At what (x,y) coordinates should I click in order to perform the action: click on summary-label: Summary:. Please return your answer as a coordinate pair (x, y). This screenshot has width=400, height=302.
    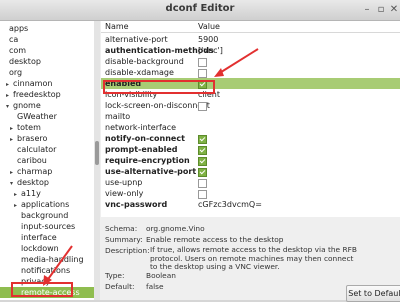
    Looking at the image, I should click on (124, 239).